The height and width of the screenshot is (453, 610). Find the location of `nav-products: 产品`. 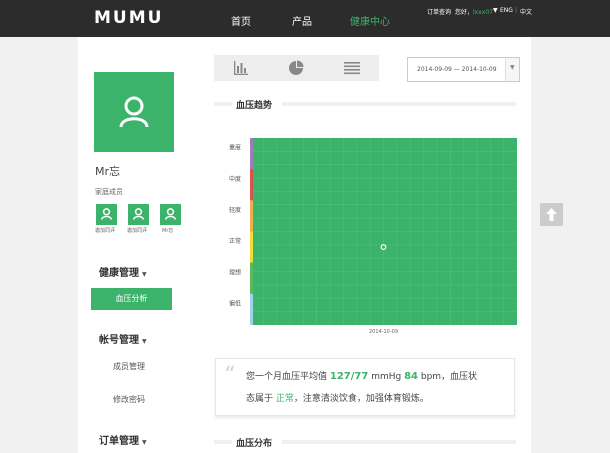

nav-products: 产品 is located at coordinates (302, 20).